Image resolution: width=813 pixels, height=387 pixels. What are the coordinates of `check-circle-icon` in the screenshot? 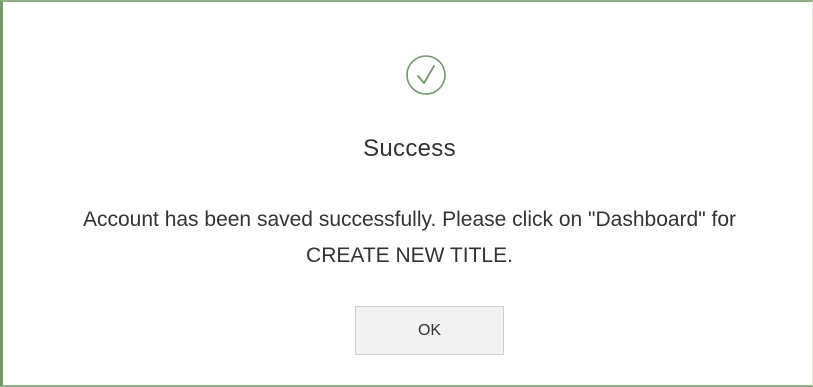 It's located at (426, 75).